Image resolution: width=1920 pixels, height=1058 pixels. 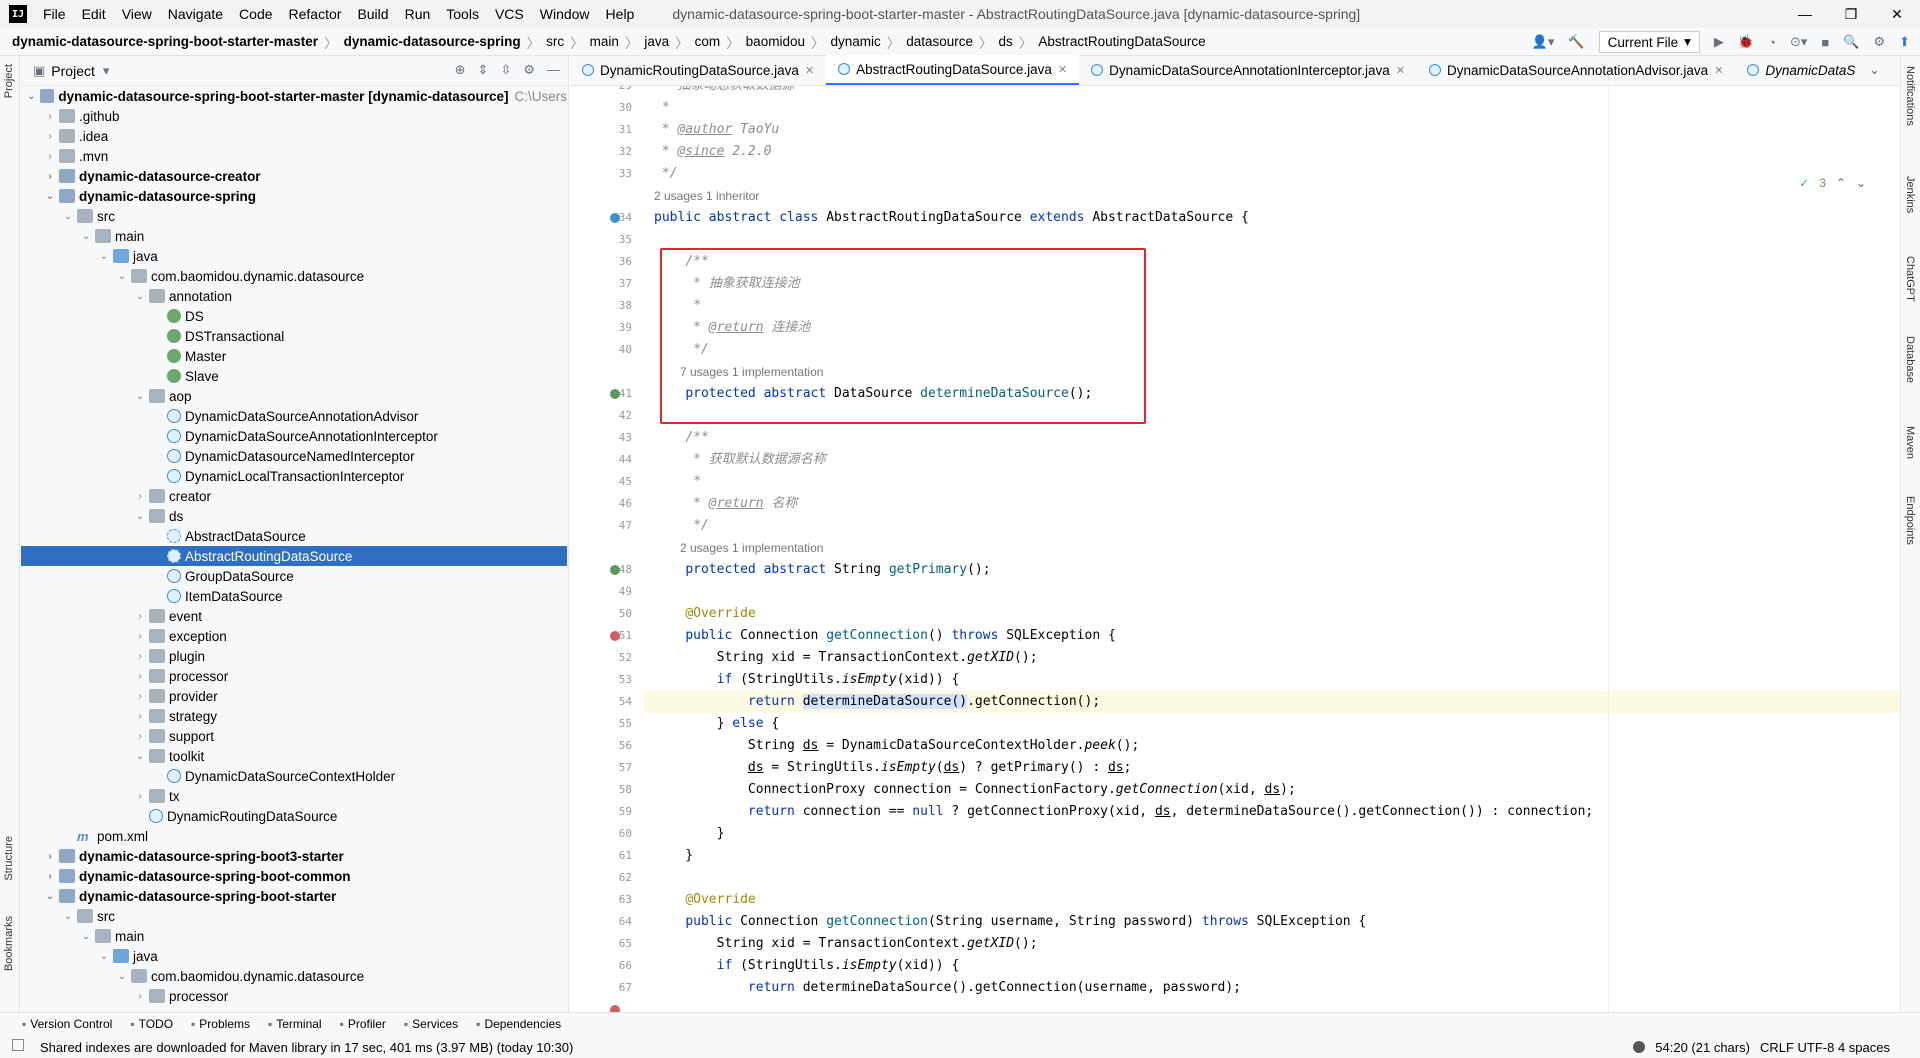 I want to click on code-line: */, so click(x=666, y=174).